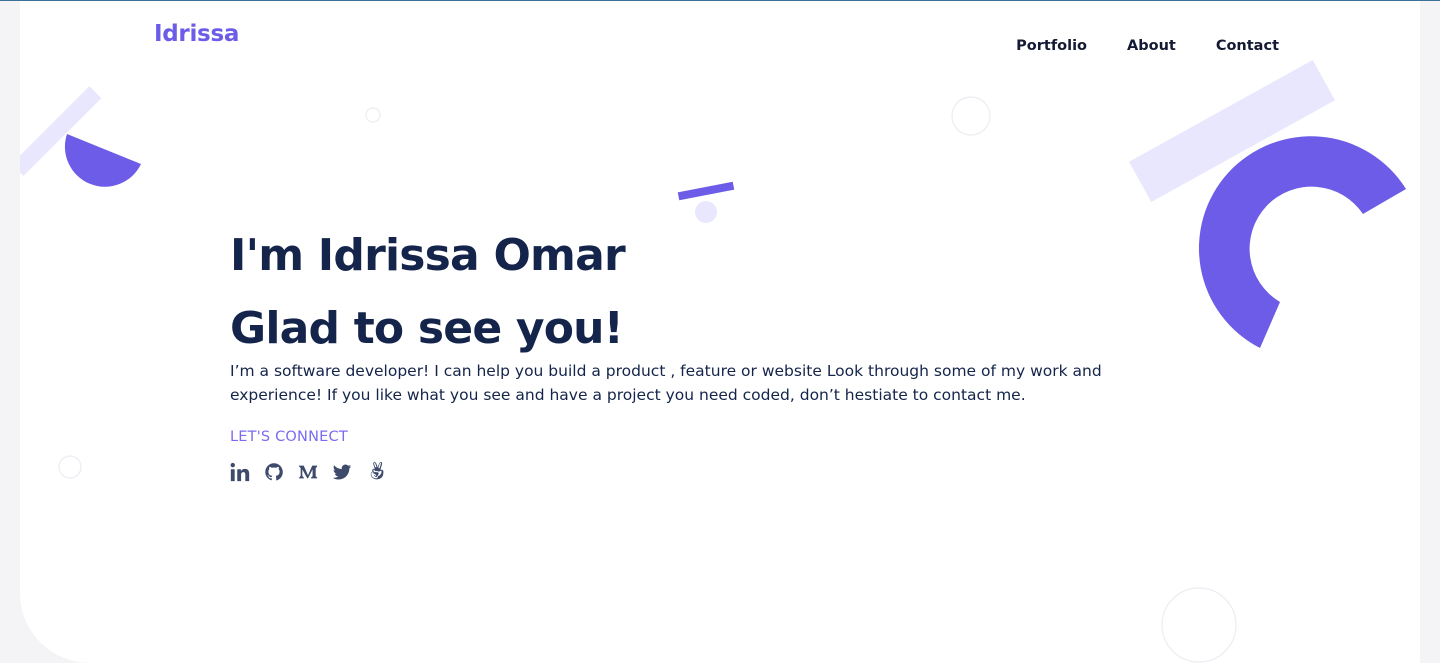  Describe the element at coordinates (102, 160) in the screenshot. I see `deco-halfdisc-topleft` at that location.